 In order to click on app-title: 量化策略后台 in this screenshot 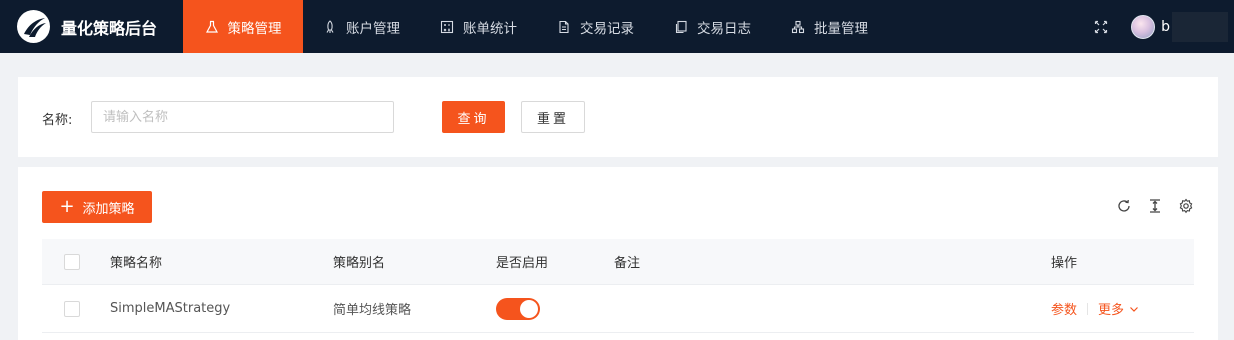, I will do `click(109, 28)`.